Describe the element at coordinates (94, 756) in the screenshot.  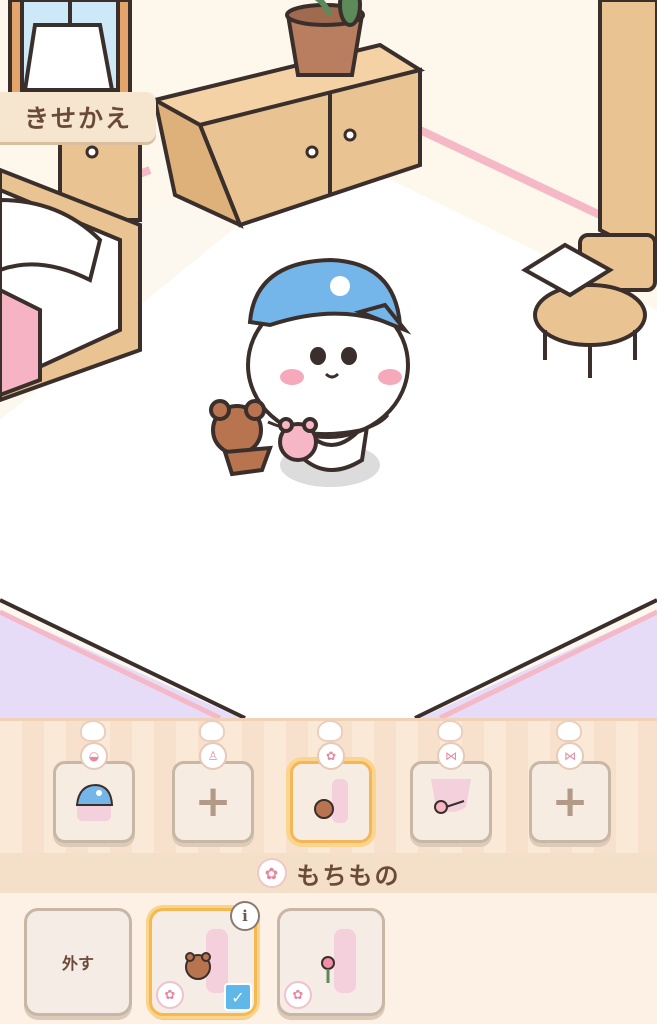
I see `hat-slot-icon: ◒` at that location.